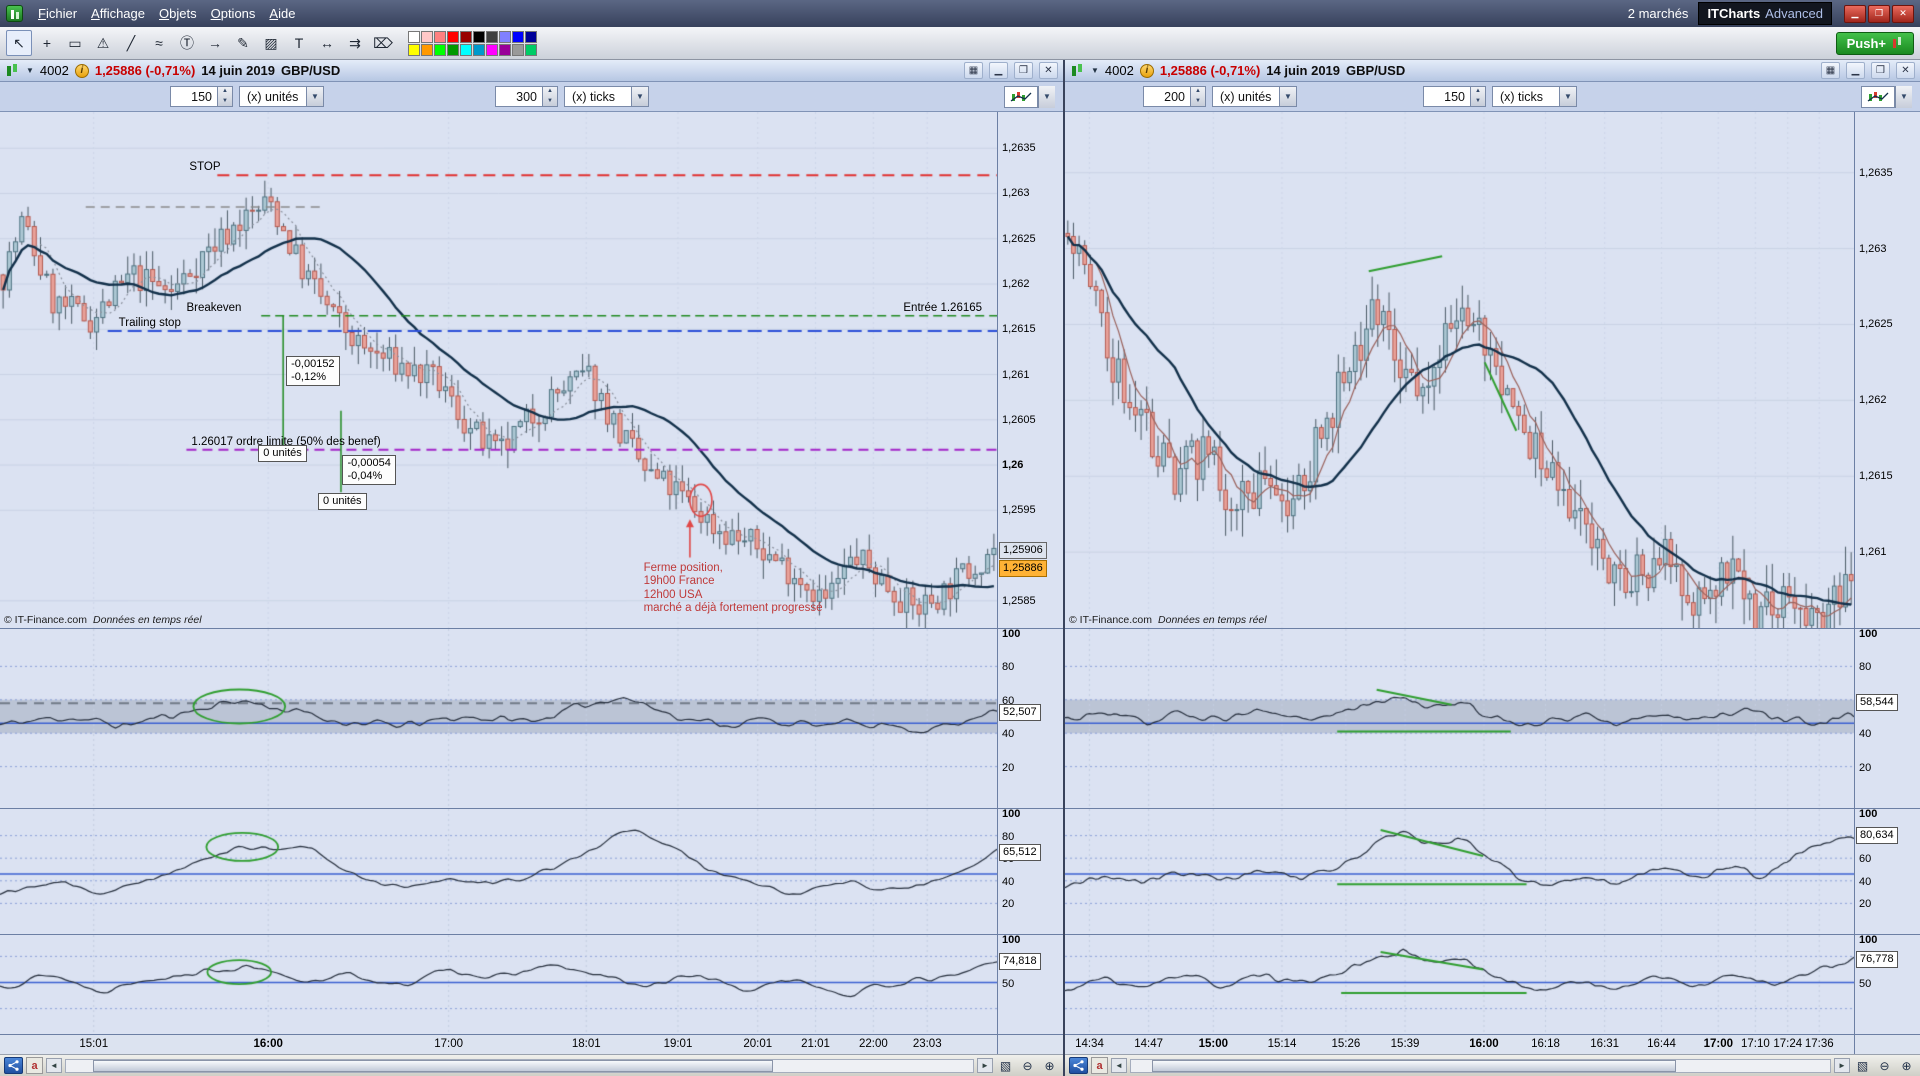 The height and width of the screenshot is (1076, 1920). I want to click on ticks-count-input: 300 ▲ ▼, so click(526, 96).